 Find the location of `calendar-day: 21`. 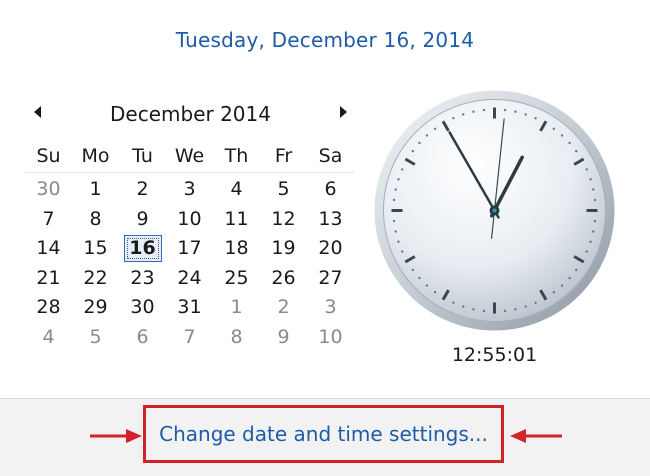

calendar-day: 21 is located at coordinates (48, 279).